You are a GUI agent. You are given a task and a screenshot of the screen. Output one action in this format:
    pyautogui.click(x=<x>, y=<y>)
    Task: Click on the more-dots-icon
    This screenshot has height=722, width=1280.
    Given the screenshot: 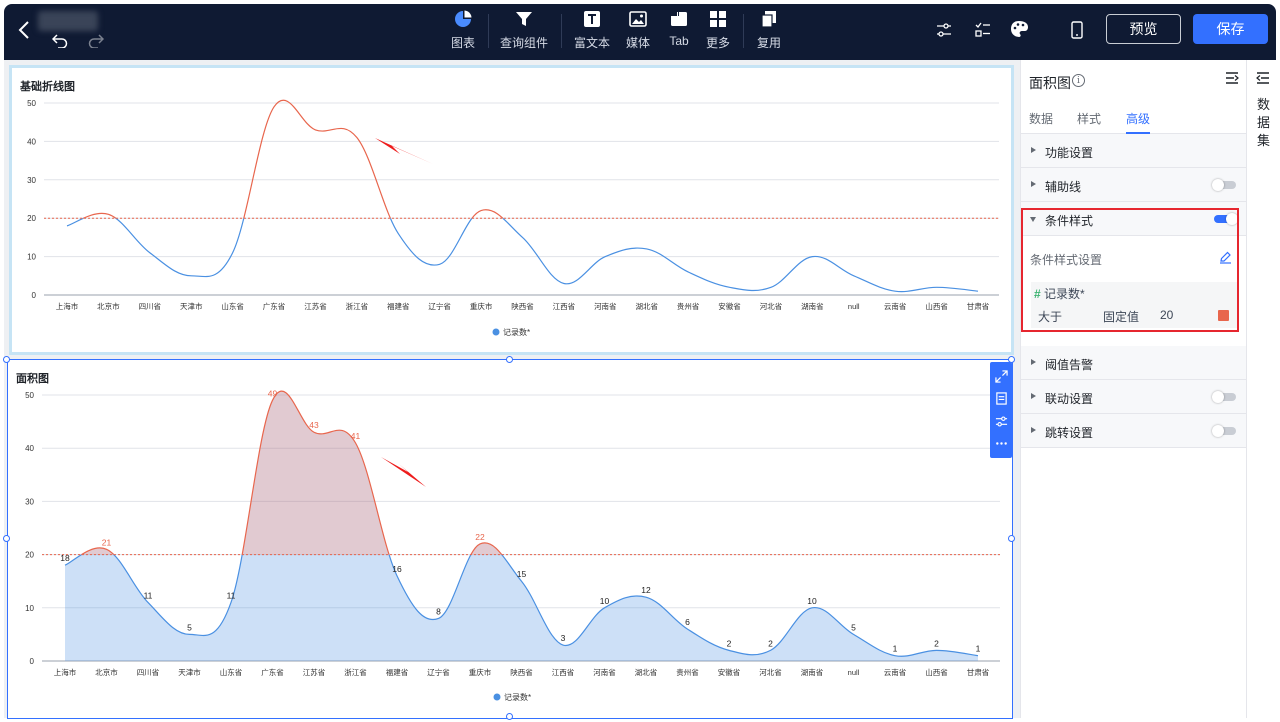 What is the action you would take?
    pyautogui.click(x=1001, y=443)
    